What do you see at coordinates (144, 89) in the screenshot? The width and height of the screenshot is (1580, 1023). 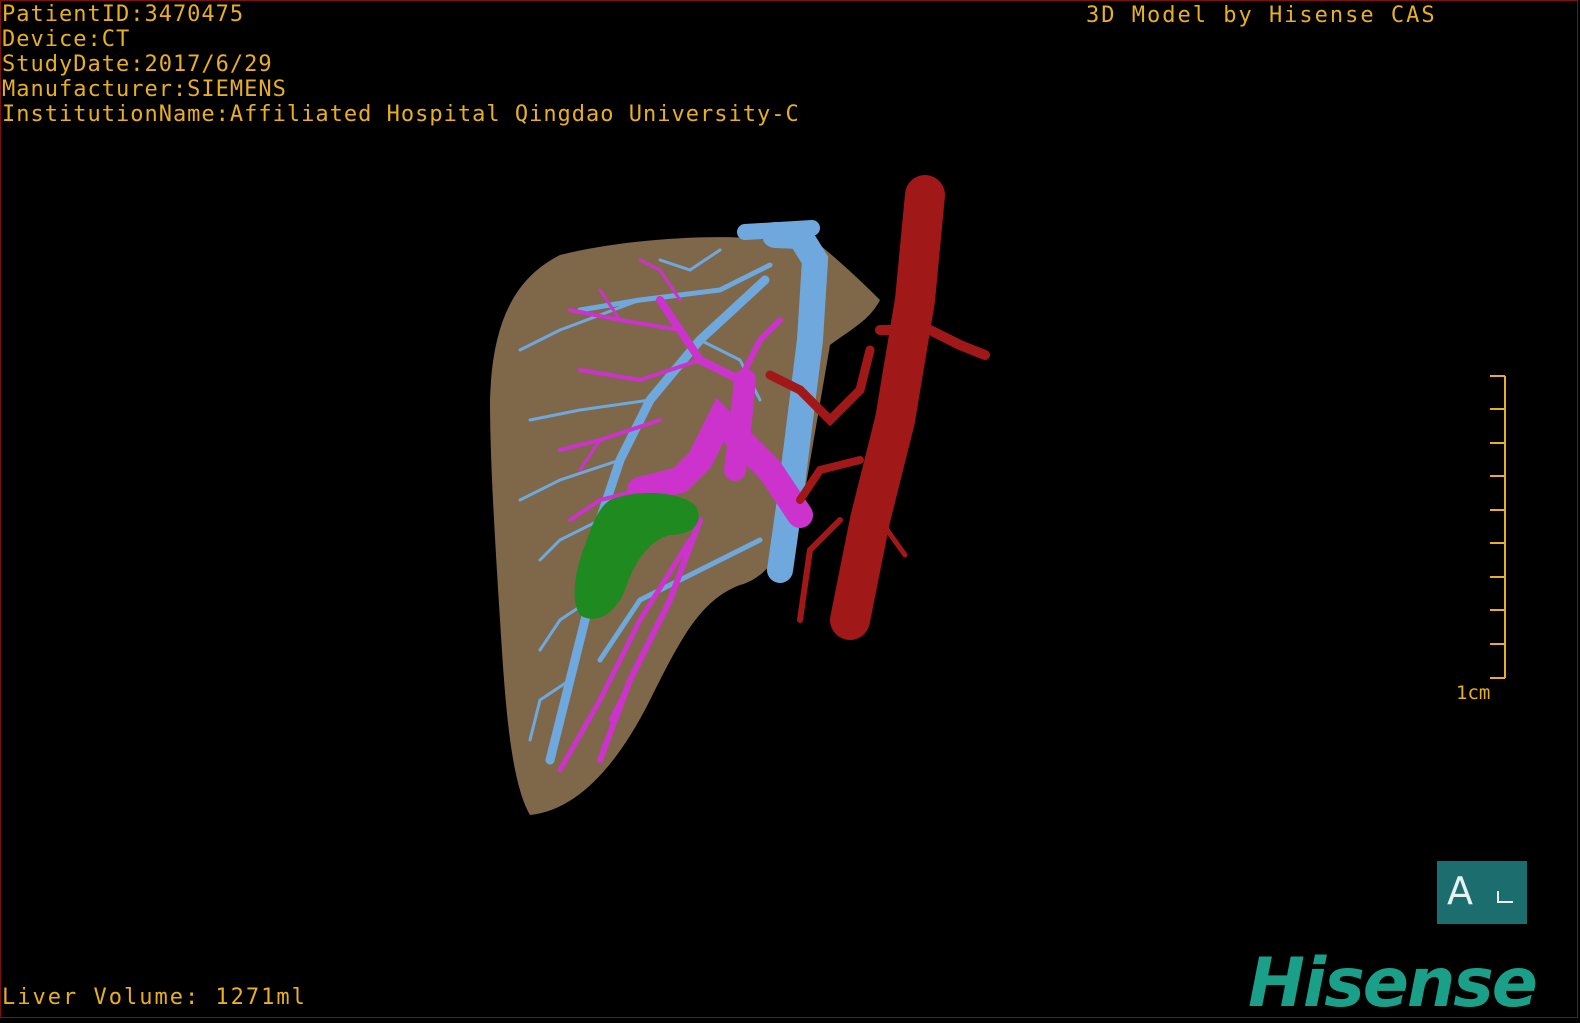 I see `manufacturer: Manufacturer:SIEMENS` at bounding box center [144, 89].